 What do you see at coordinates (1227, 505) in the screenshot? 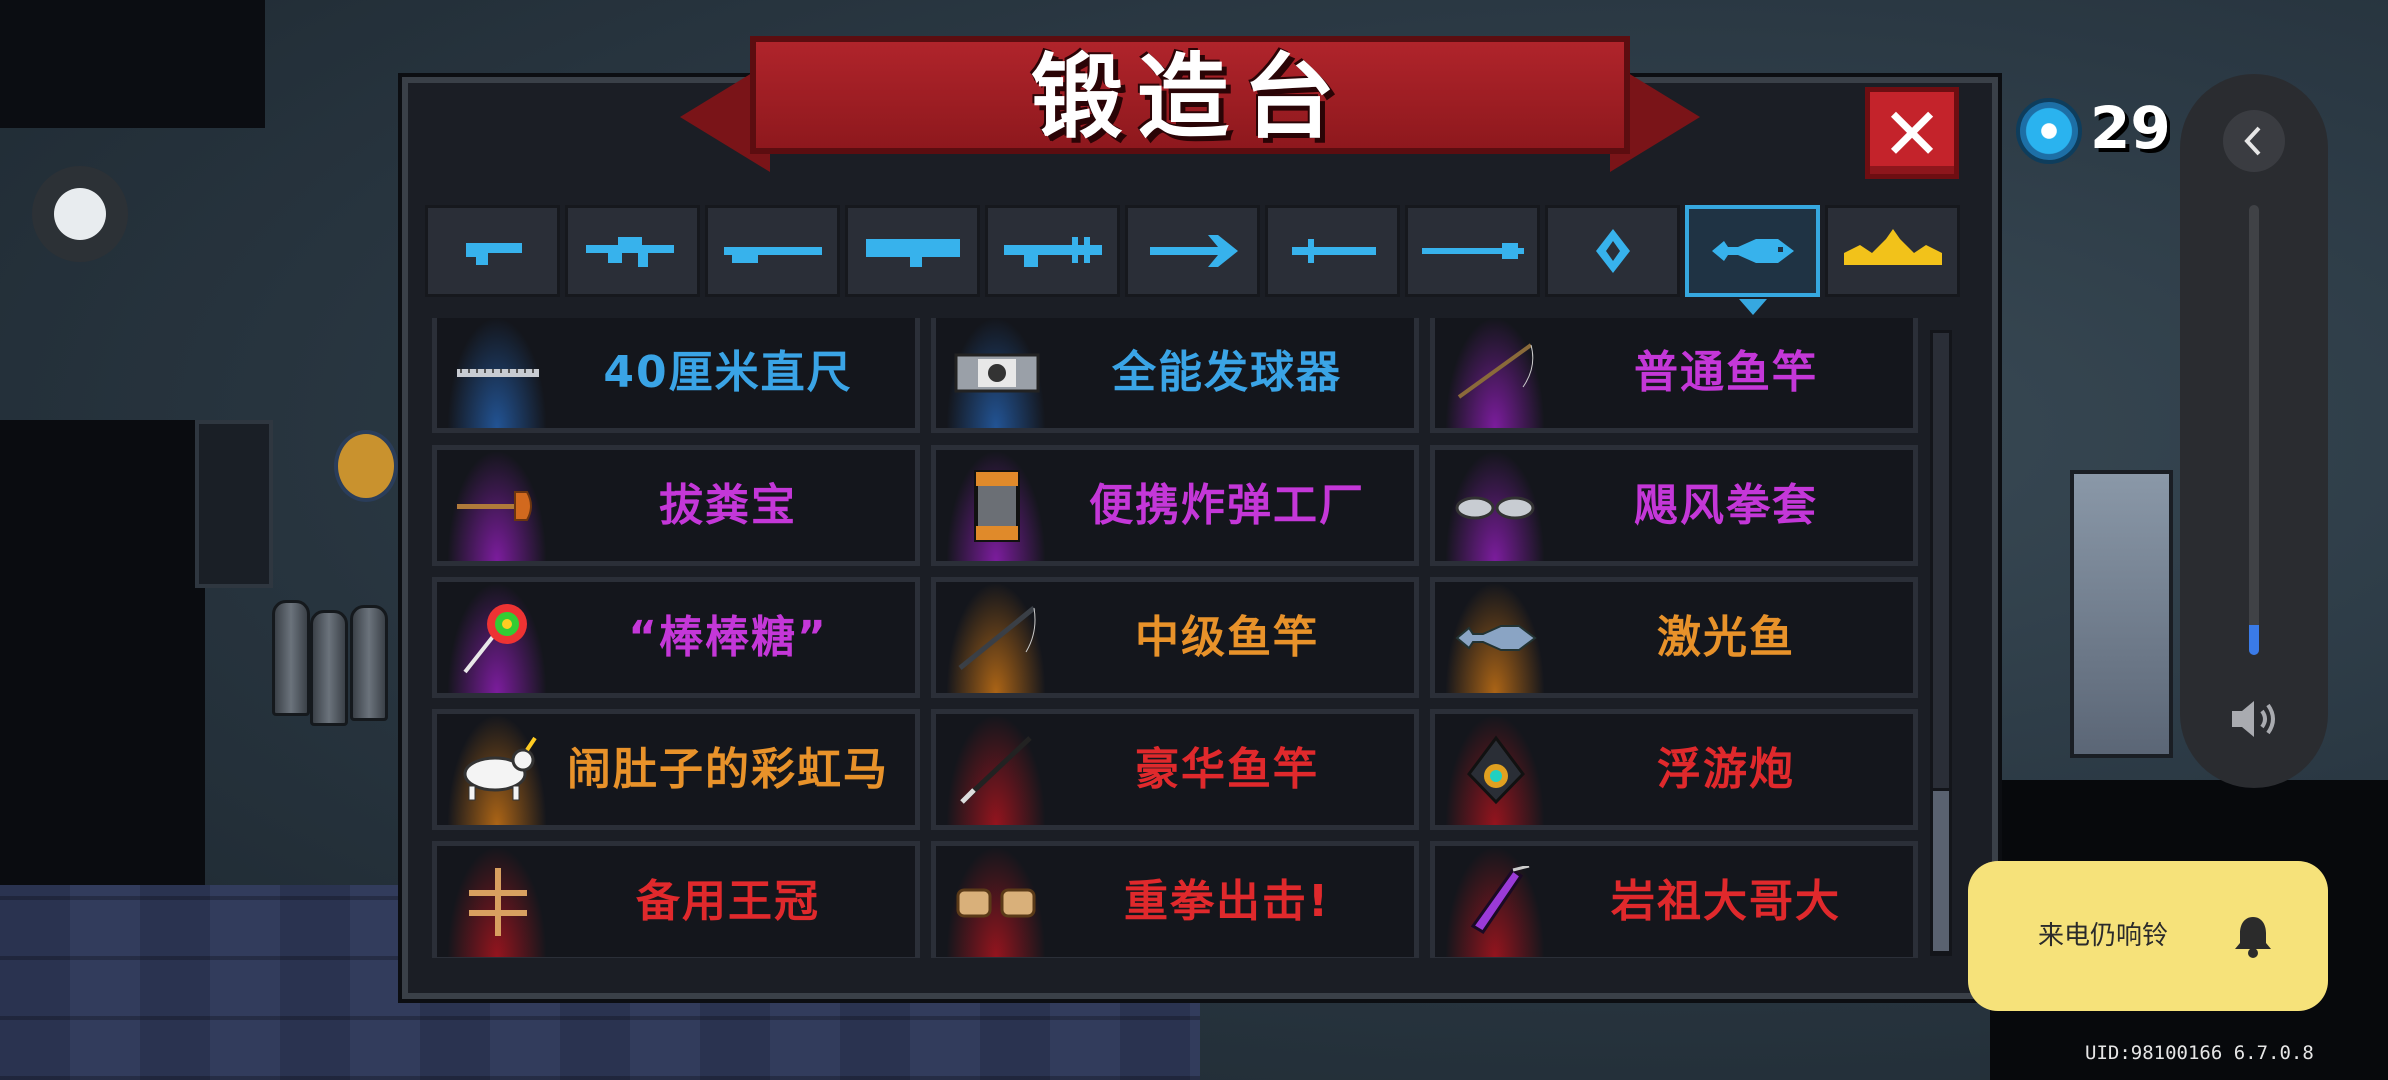
I see `item-name: 便携炸弹工厂` at bounding box center [1227, 505].